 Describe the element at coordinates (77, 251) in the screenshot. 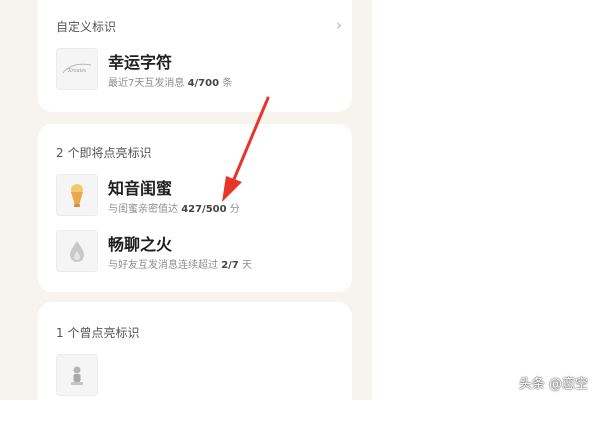

I see `flame-icon` at that location.